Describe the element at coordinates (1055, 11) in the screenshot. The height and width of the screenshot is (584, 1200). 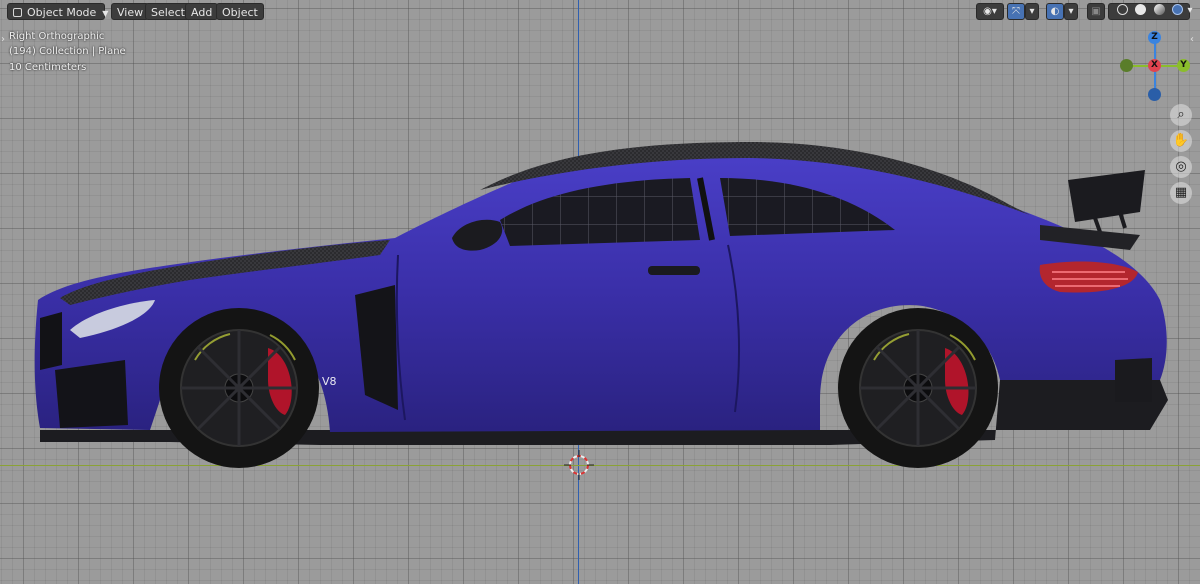
I see `overlay-icon: ◐` at that location.